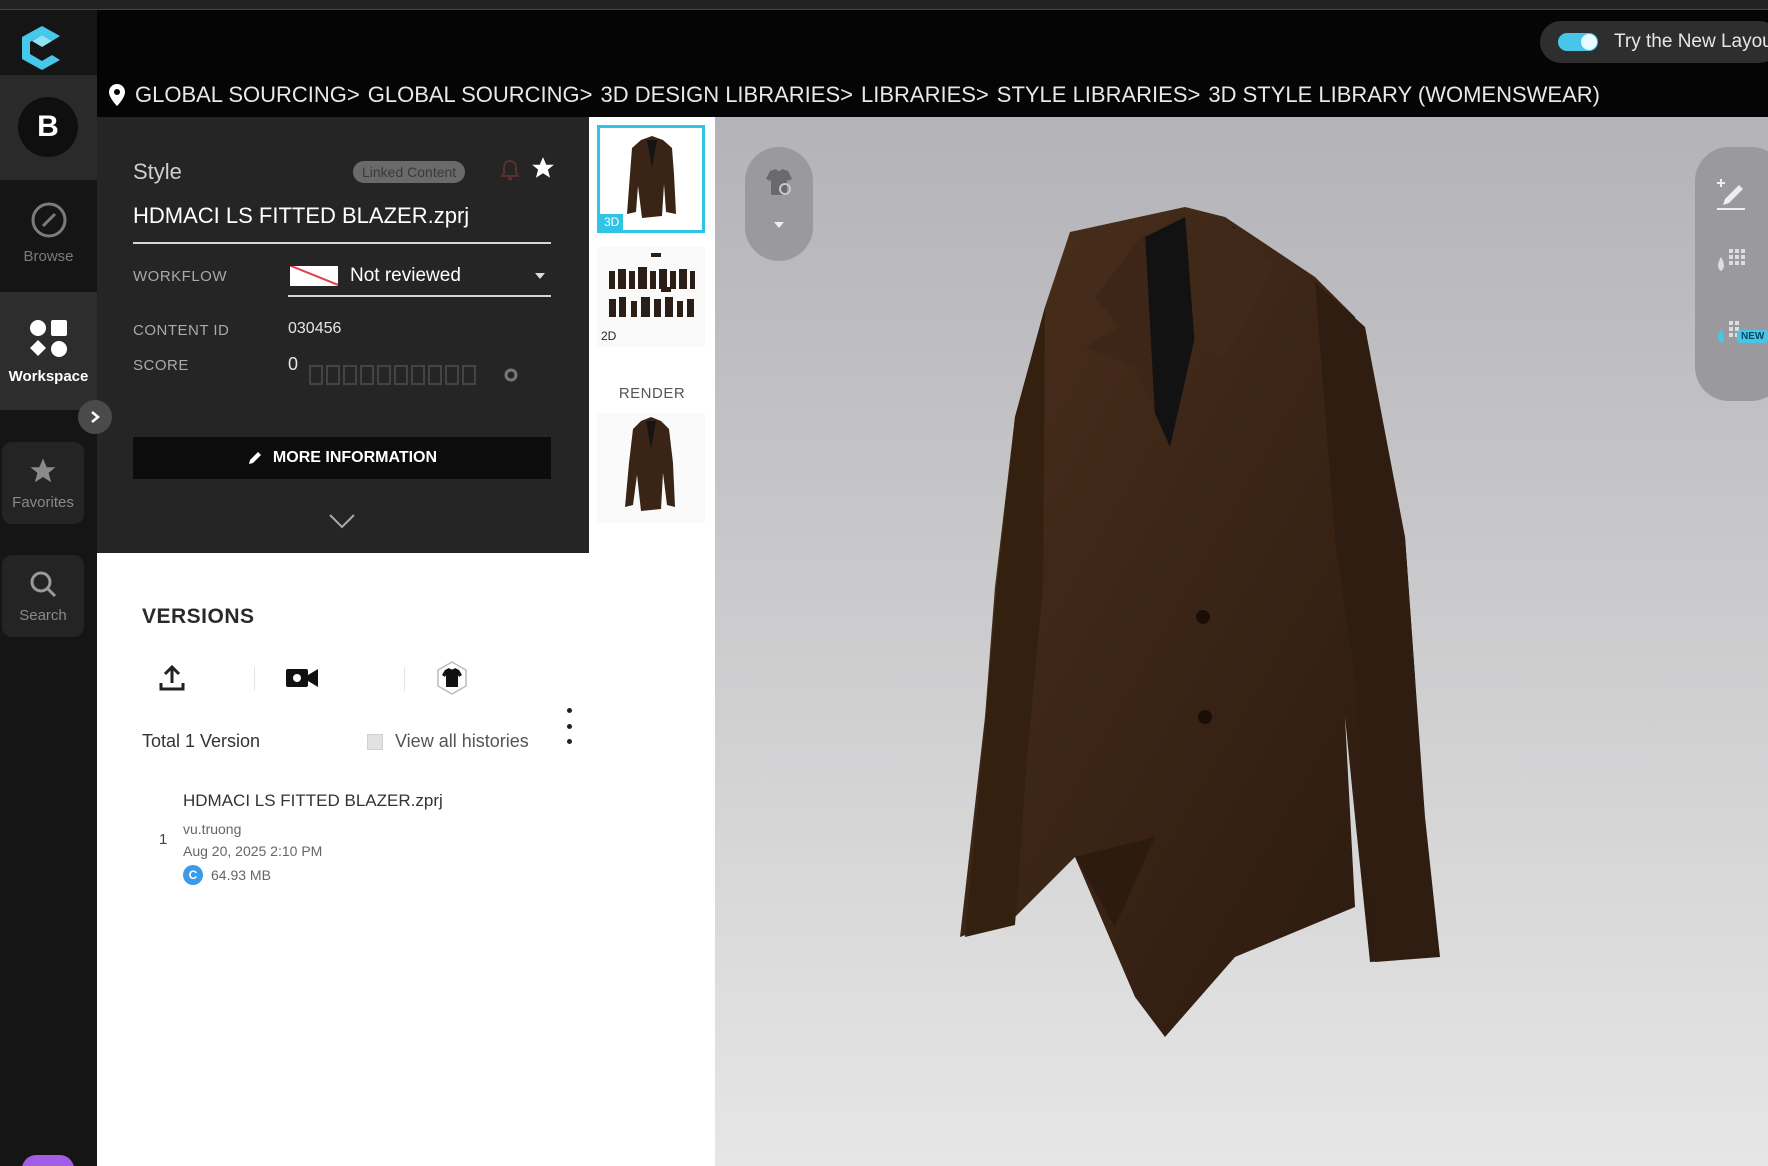 This screenshot has width=1768, height=1166. I want to click on versions-title: VERSIONS, so click(198, 616).